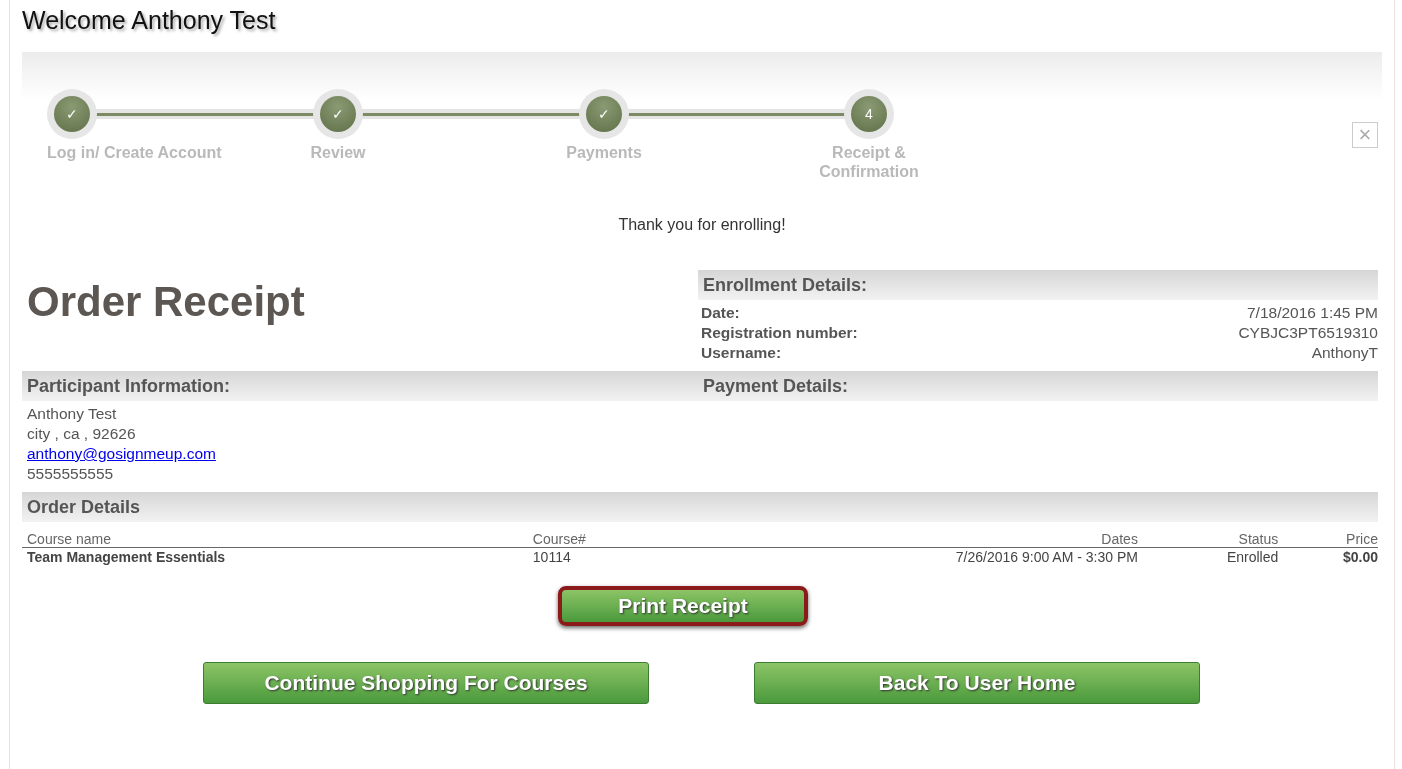  What do you see at coordinates (1328, 556) in the screenshot?
I see `table-cell: $0.00` at bounding box center [1328, 556].